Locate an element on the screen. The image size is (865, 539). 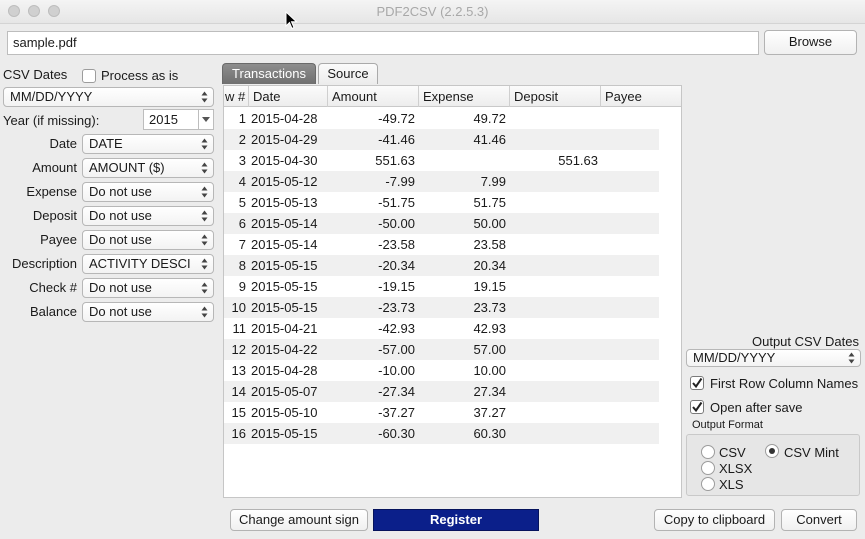
table-row: 7 2015-05-14 -23.58 23.58 is located at coordinates (441, 244).